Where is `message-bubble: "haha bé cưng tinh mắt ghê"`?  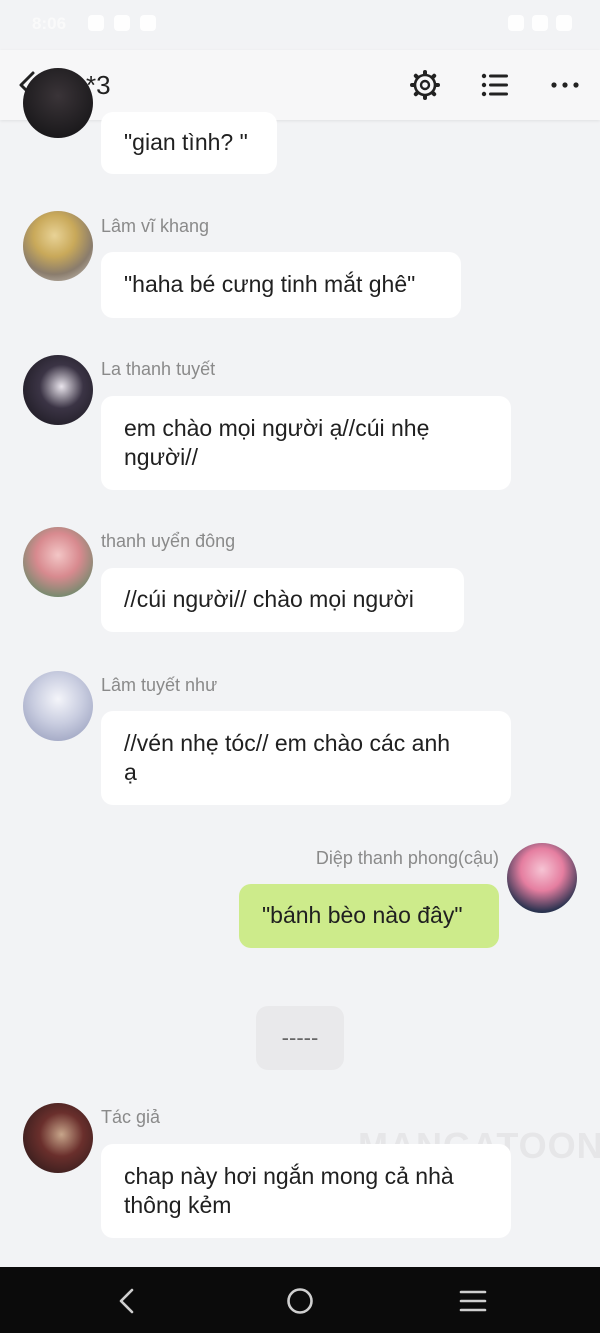
message-bubble: "haha bé cưng tinh mắt ghê" is located at coordinates (281, 285).